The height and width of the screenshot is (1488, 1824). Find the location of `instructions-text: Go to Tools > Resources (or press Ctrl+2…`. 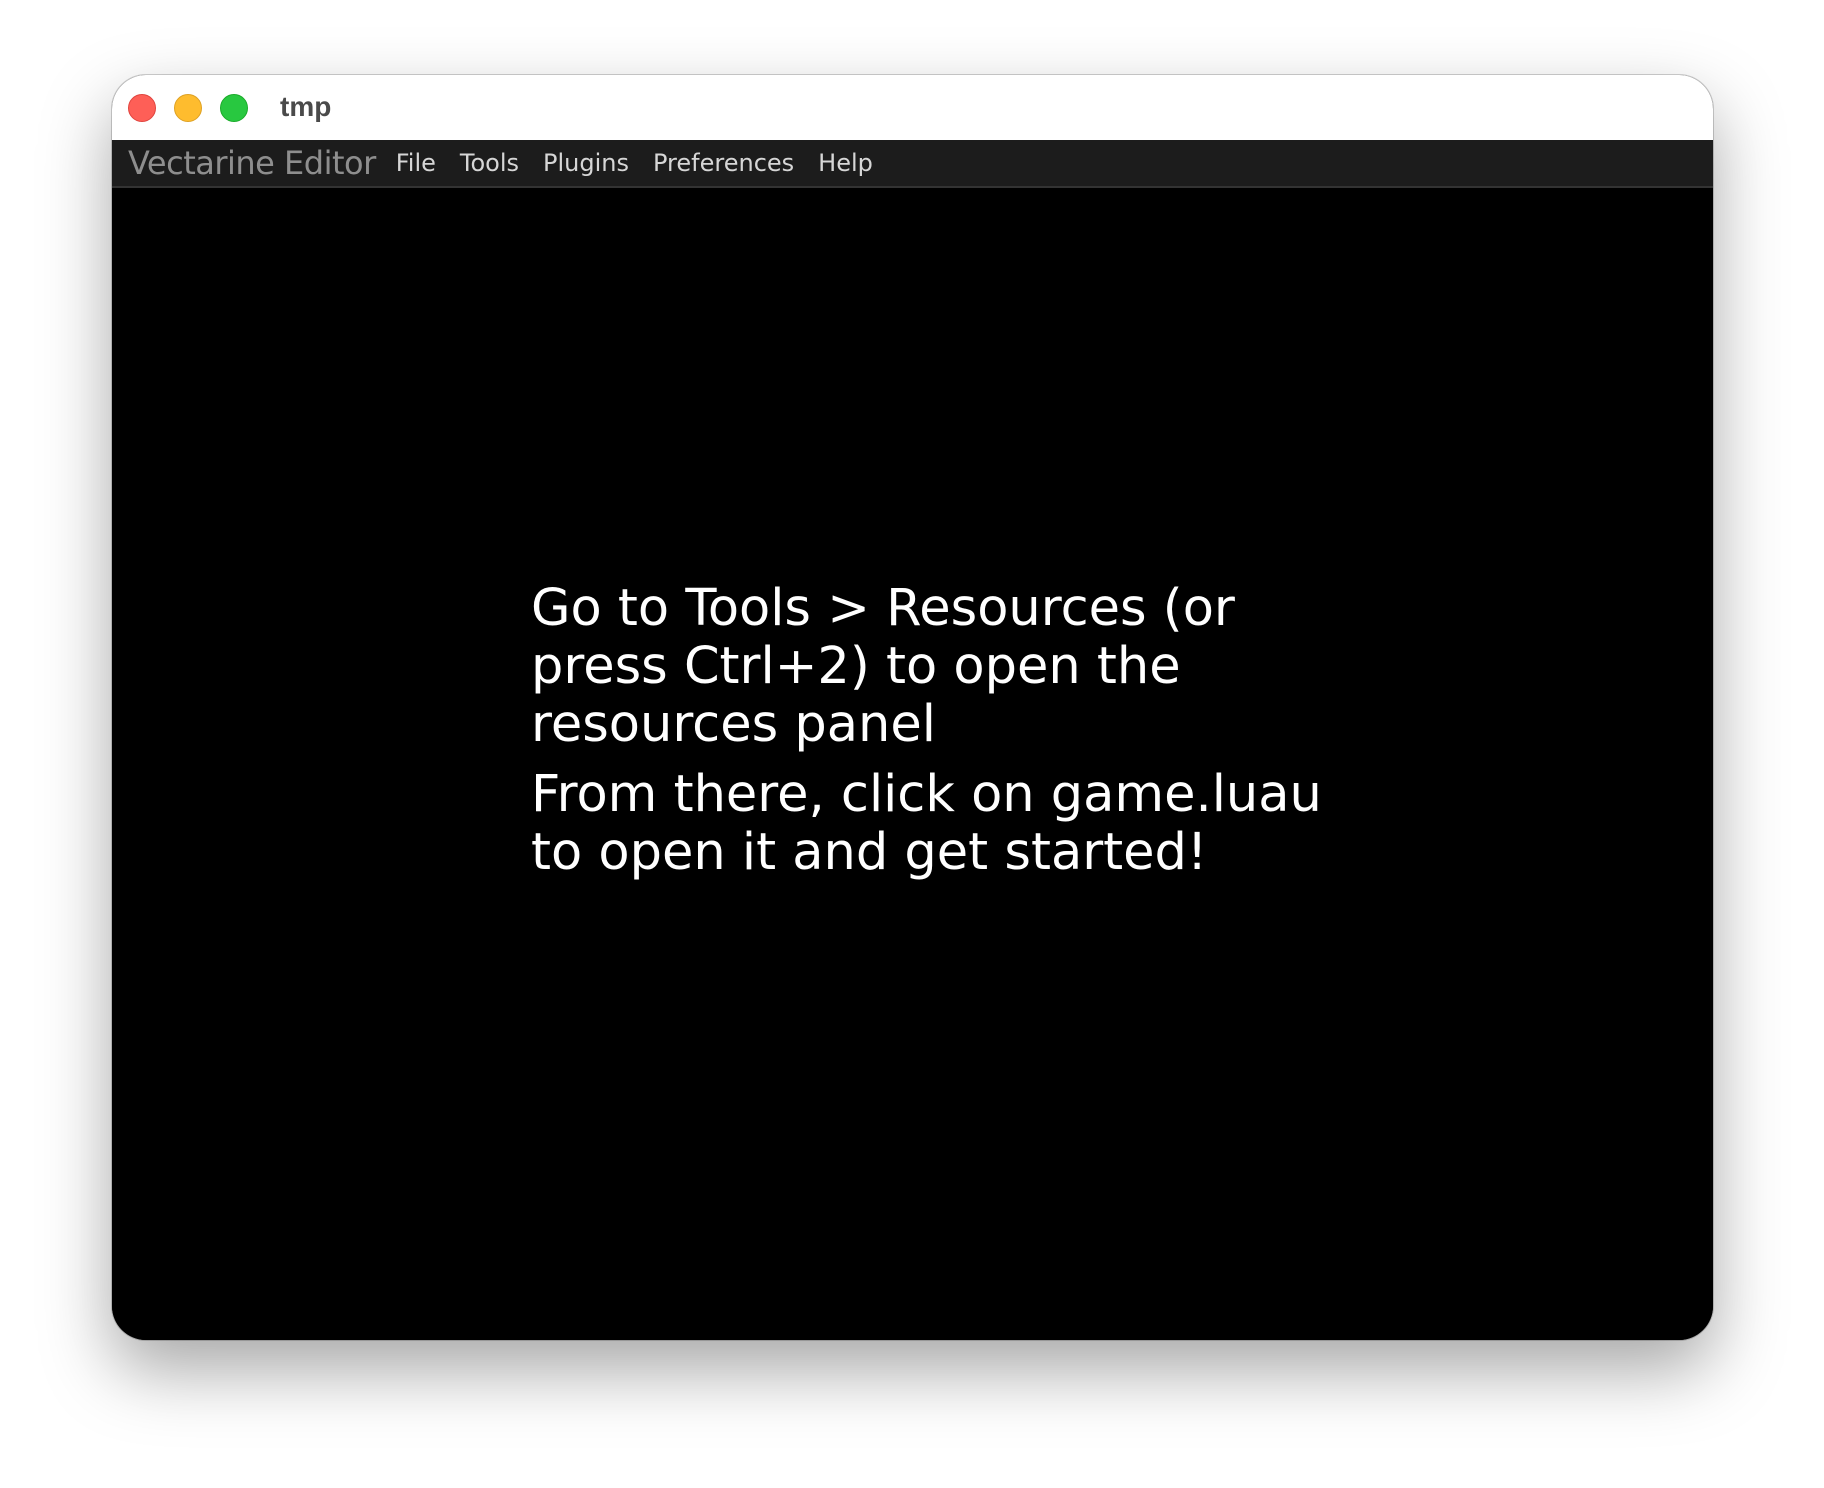

instructions-text: Go to Tools > Resources (or press Ctrl+2… is located at coordinates (931, 737).